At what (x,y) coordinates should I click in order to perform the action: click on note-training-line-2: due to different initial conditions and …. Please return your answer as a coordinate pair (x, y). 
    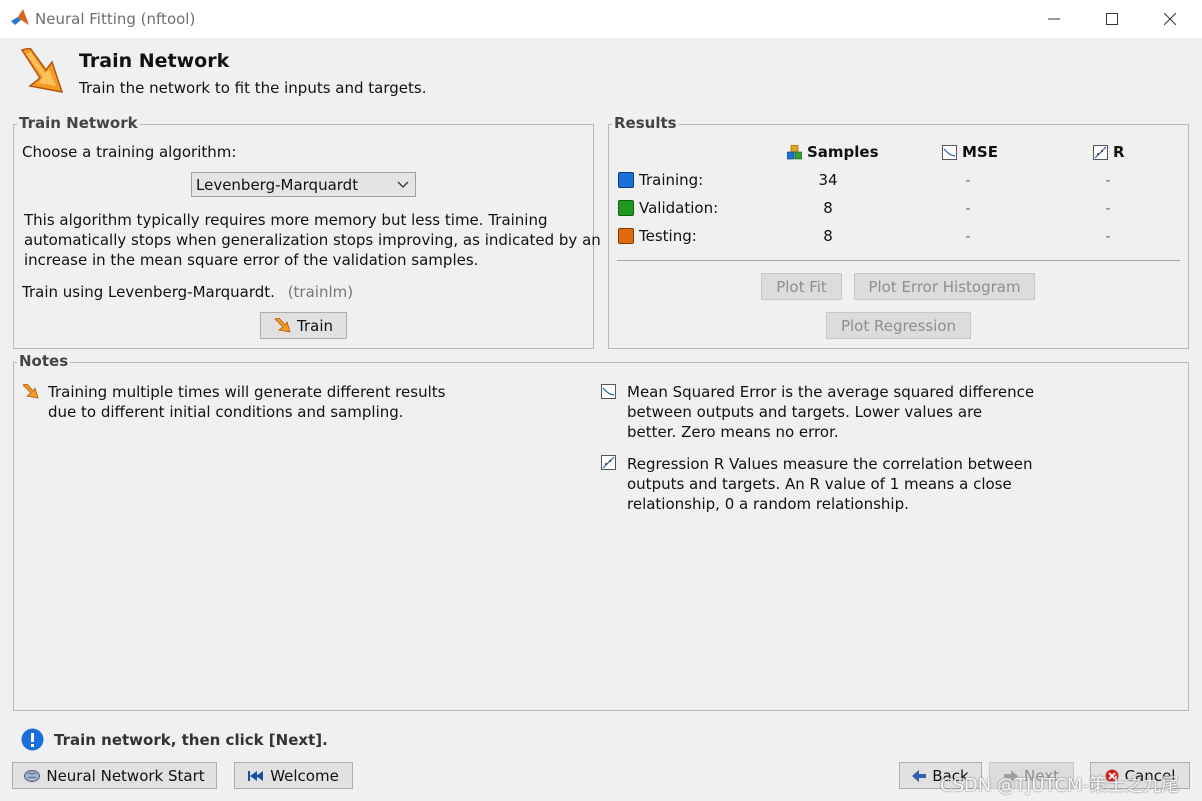
    Looking at the image, I should click on (226, 412).